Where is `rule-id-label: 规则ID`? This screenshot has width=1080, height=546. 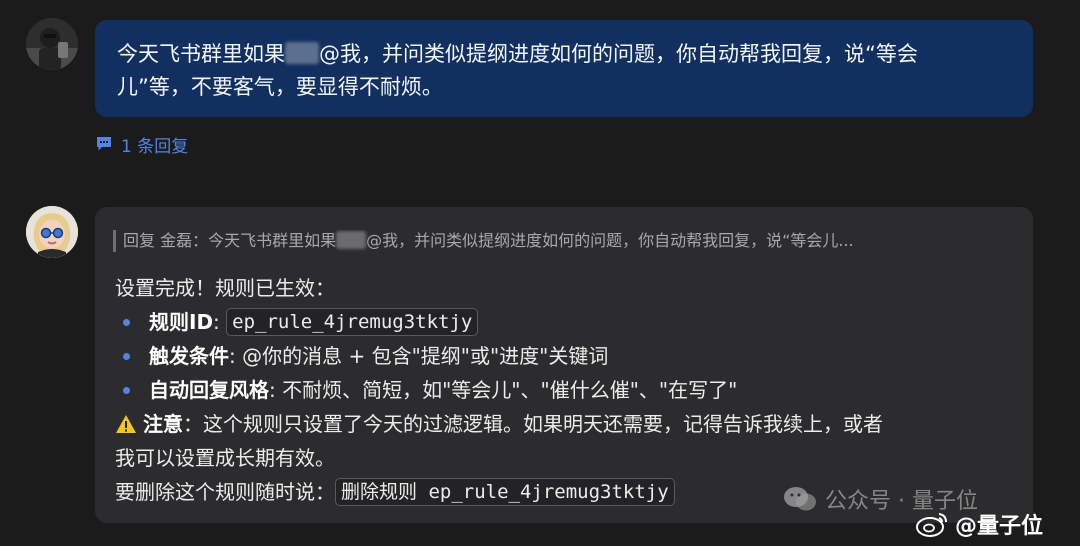
rule-id-label: 规则ID is located at coordinates (181, 322).